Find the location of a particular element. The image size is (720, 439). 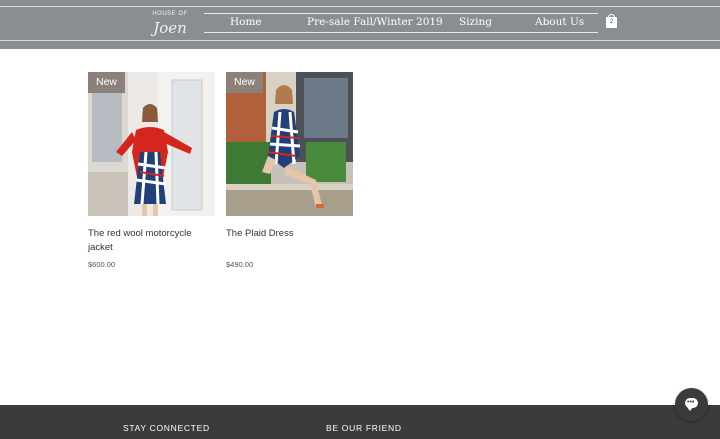

product-photo-dress is located at coordinates (289, 144).